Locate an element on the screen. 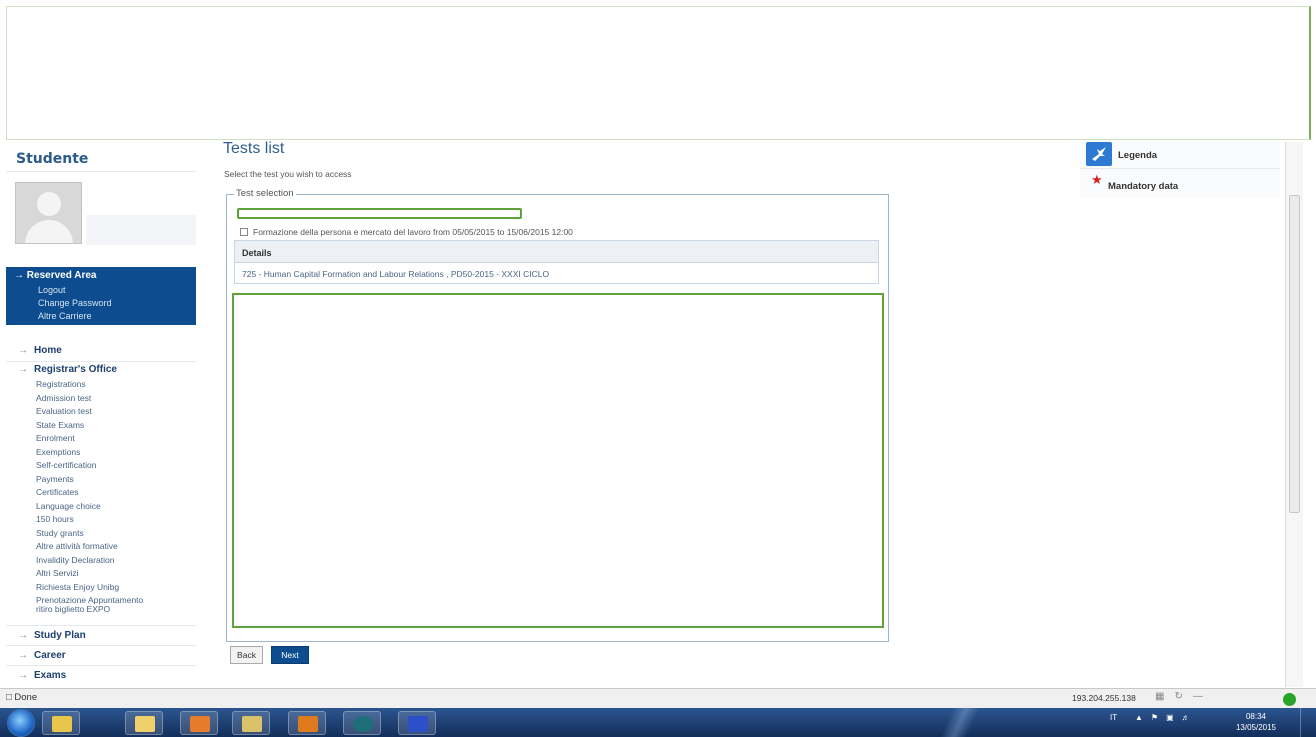 The height and width of the screenshot is (737, 1316). status-ip: 193.204.255.138 is located at coordinates (1104, 698).